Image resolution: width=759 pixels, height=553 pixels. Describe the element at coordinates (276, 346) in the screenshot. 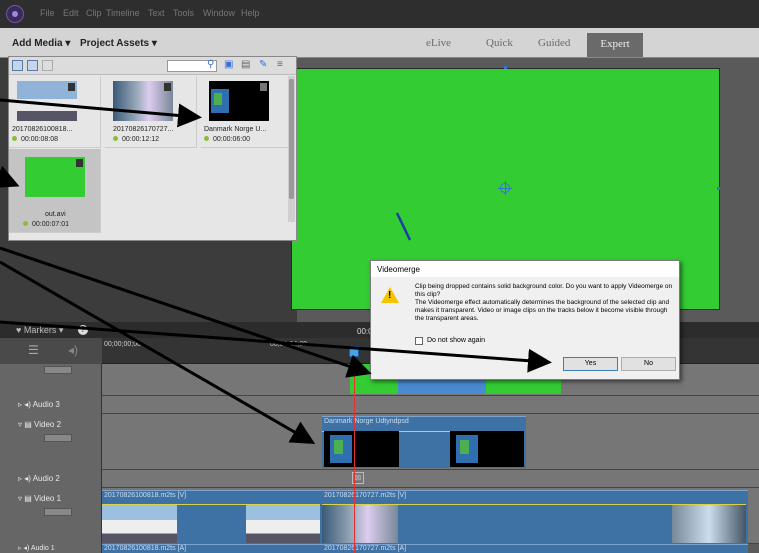

I see `arrow-to-yes` at that location.